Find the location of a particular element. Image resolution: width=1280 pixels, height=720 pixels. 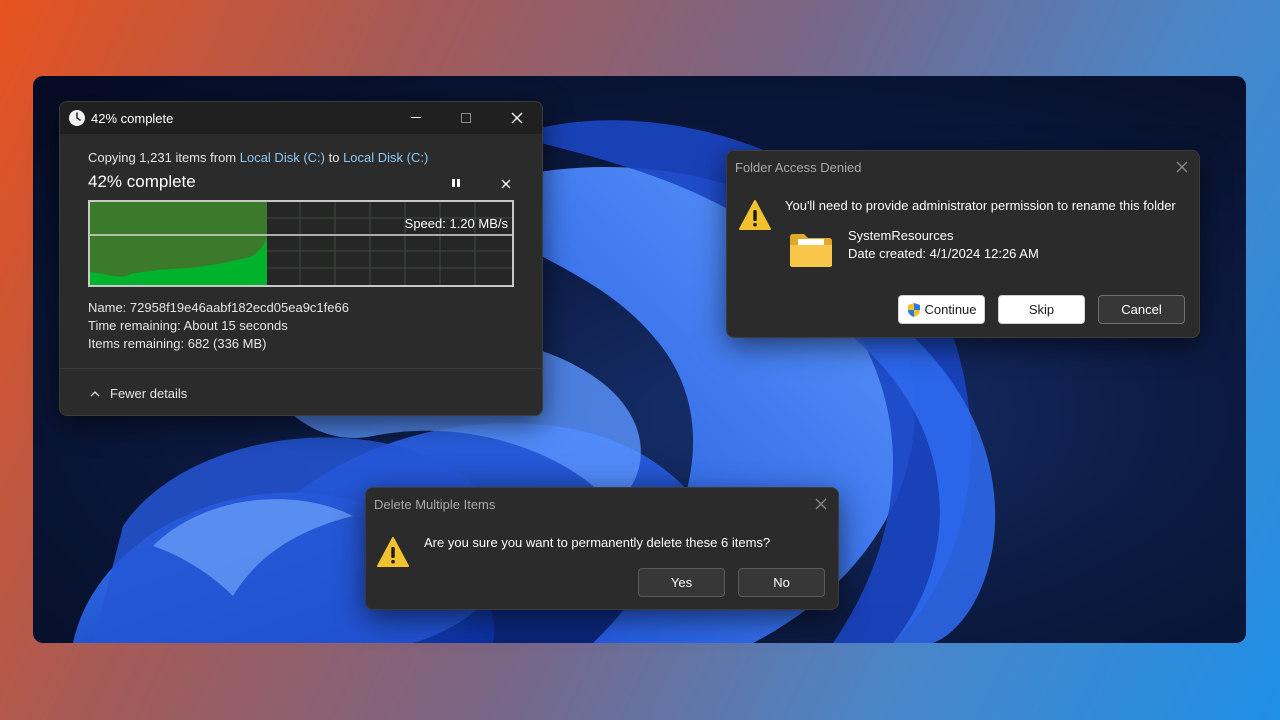

items-value: 682 (336 MB) is located at coordinates (227, 343).